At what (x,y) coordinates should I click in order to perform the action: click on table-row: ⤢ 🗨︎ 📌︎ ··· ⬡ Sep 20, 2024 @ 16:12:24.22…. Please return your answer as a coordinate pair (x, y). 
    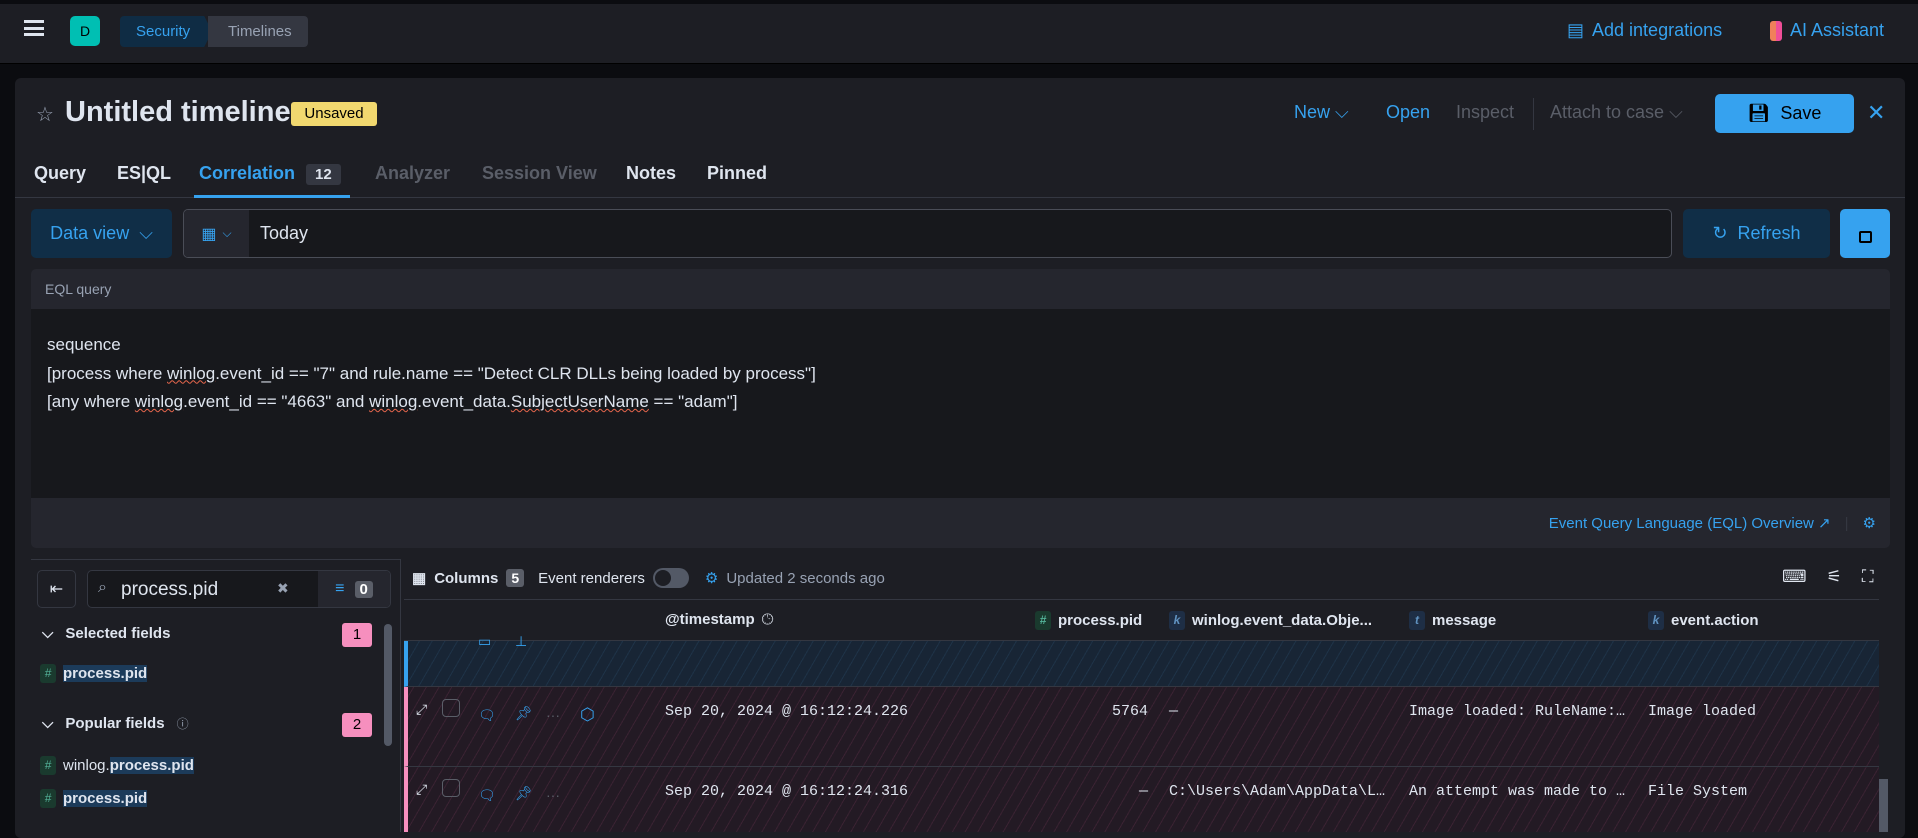
    Looking at the image, I should click on (1141, 727).